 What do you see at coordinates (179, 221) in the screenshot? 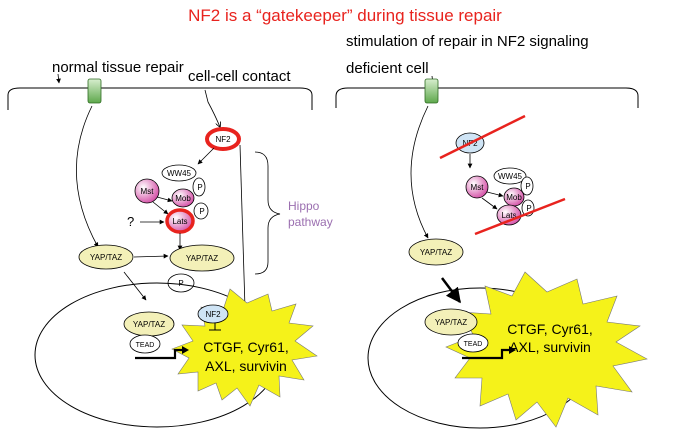
I see `lats-label: Lats` at bounding box center [179, 221].